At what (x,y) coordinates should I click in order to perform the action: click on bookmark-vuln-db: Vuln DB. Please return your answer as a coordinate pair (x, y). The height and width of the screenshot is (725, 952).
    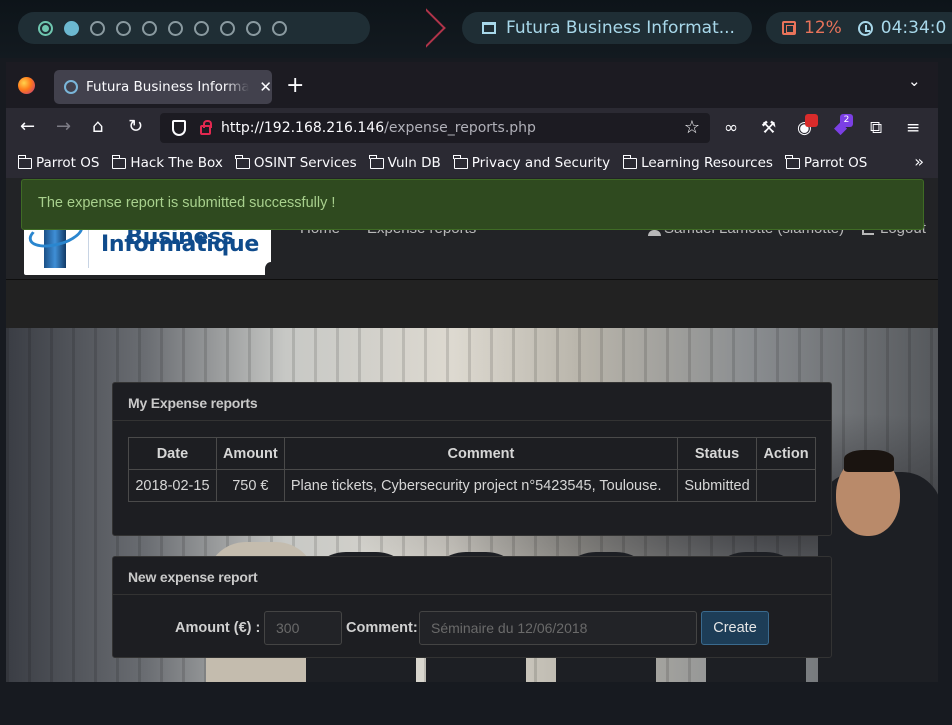
    Looking at the image, I should click on (405, 162).